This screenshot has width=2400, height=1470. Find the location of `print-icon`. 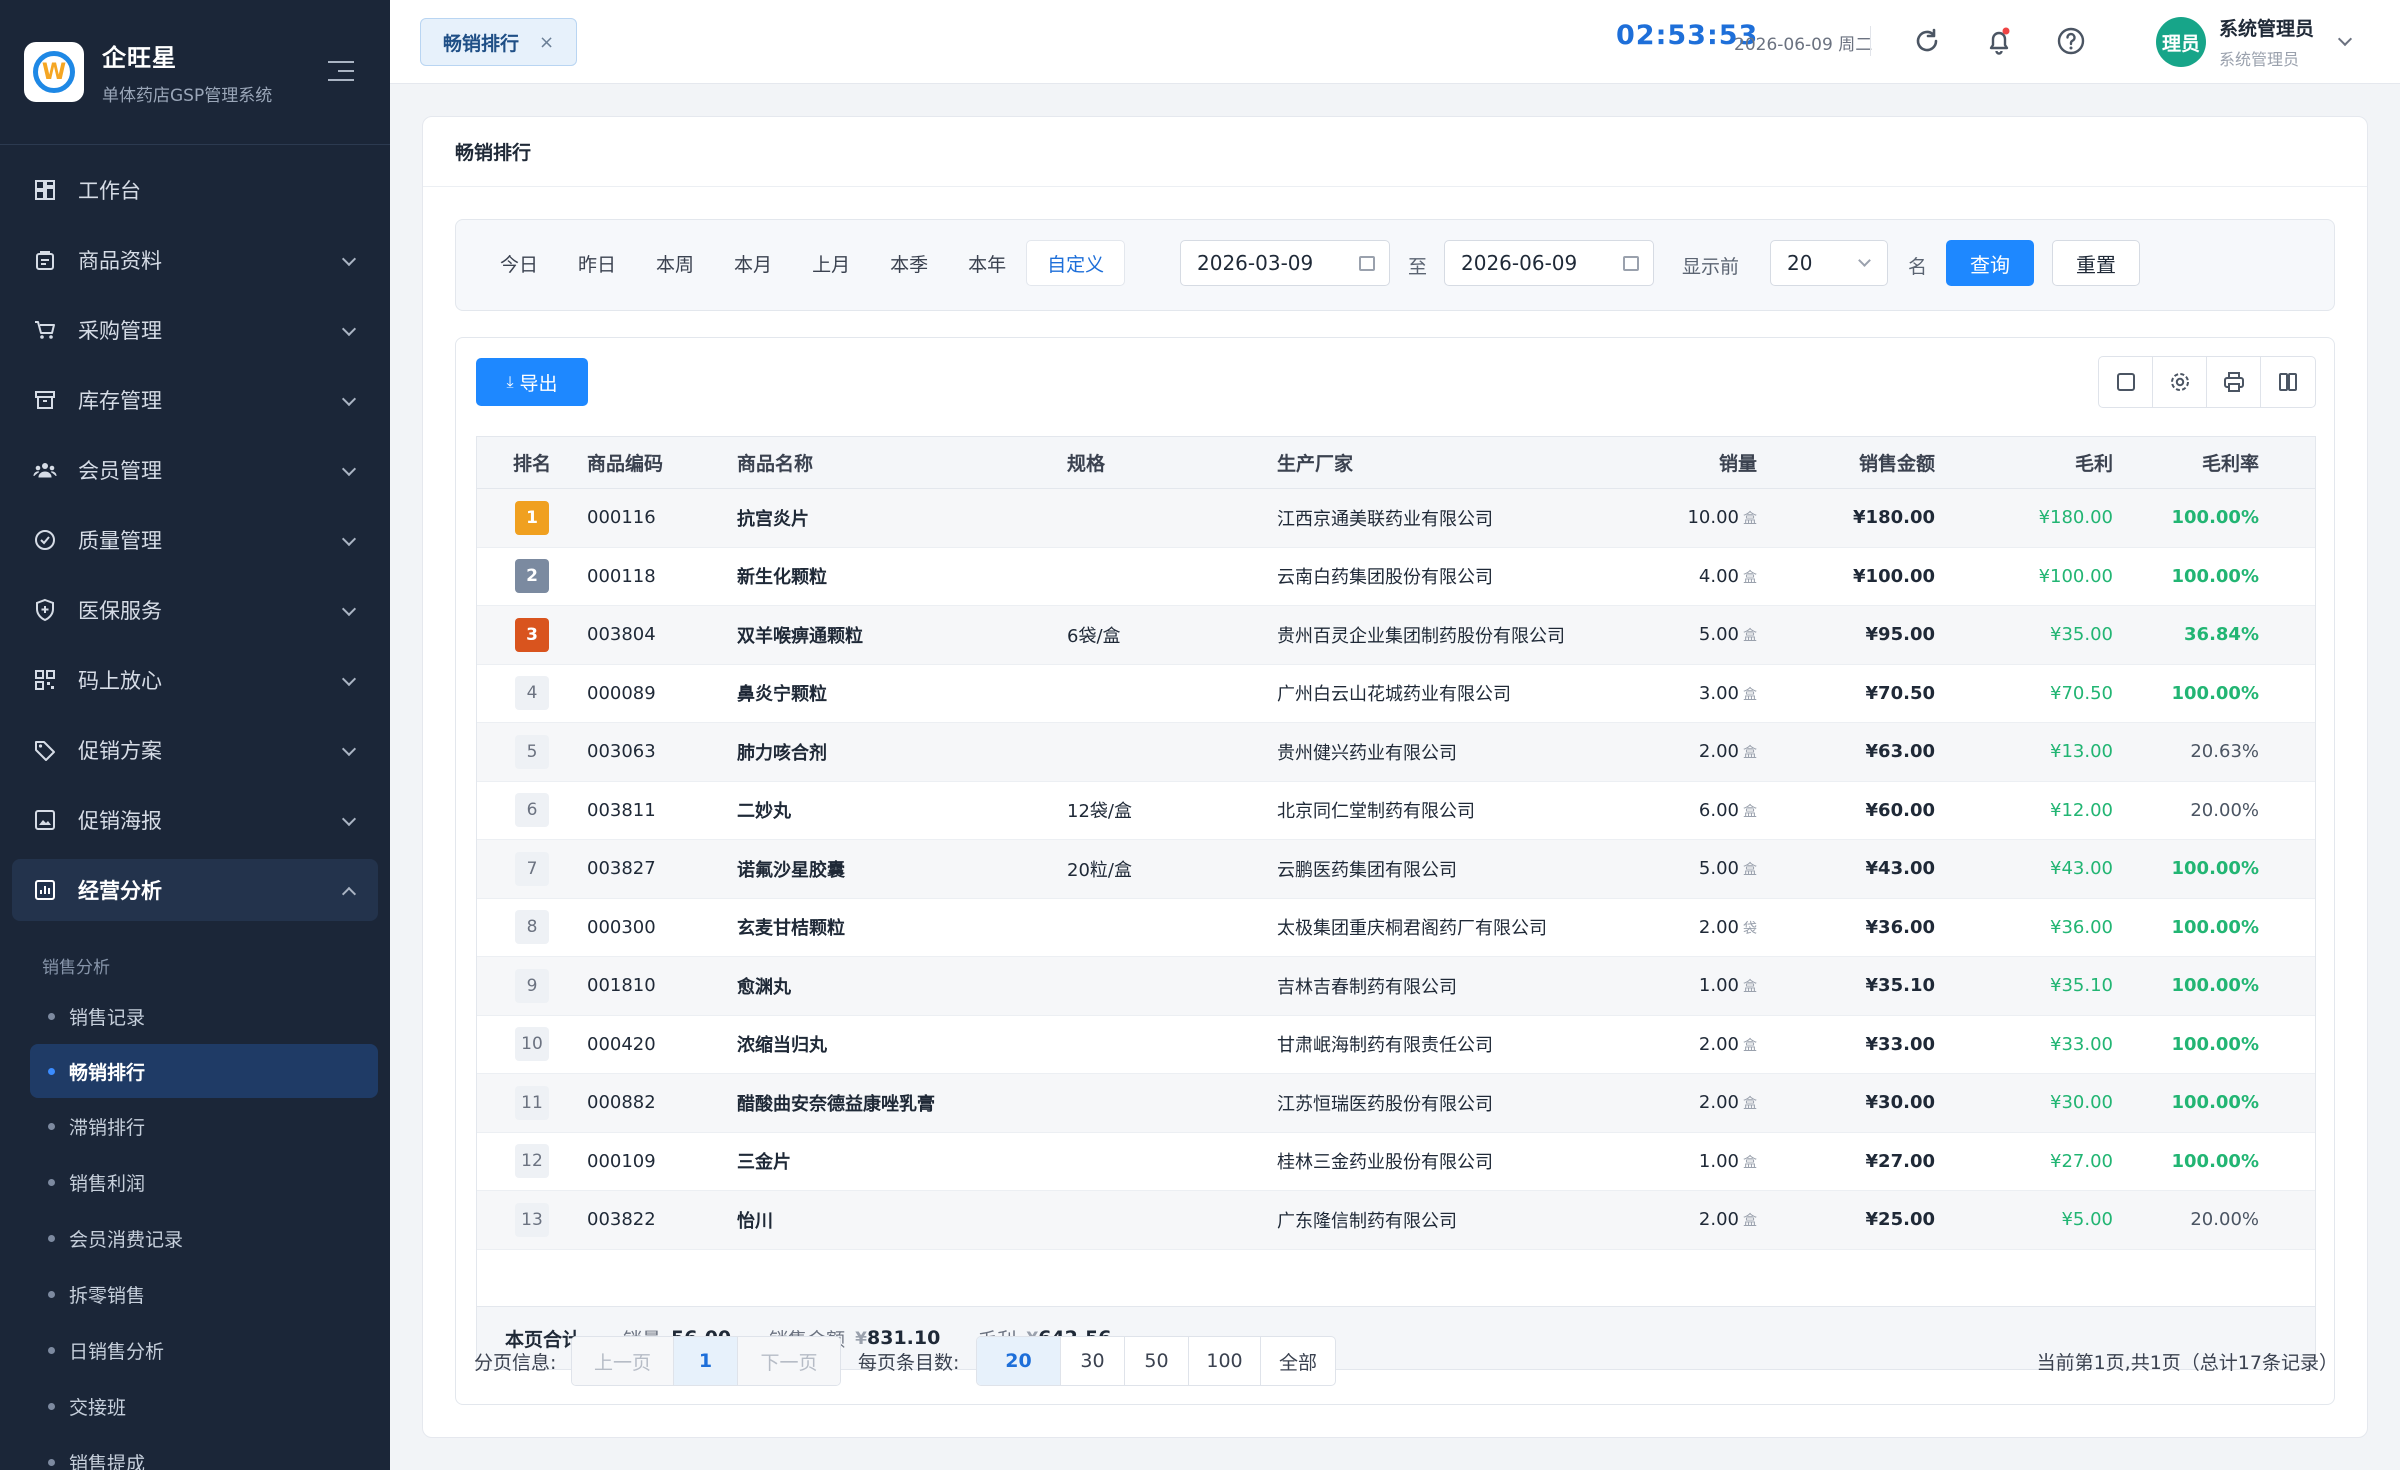

print-icon is located at coordinates (2234, 382).